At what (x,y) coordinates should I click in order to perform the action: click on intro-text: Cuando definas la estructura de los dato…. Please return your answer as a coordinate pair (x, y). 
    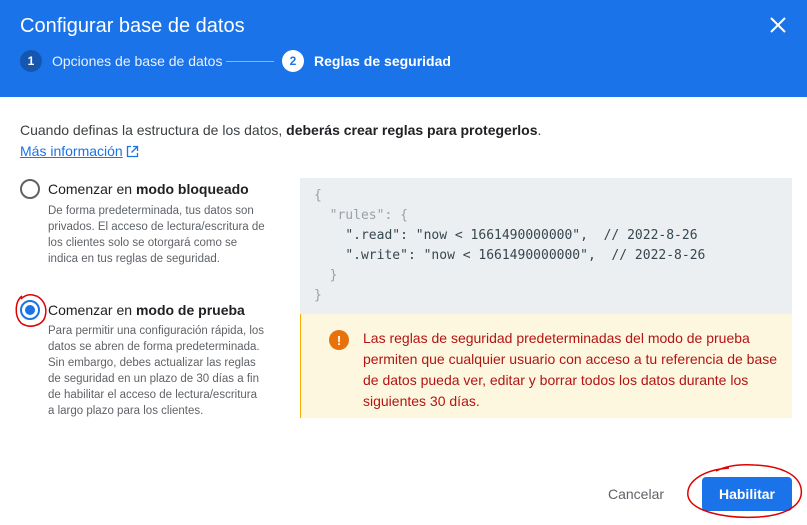
    Looking at the image, I should click on (281, 130).